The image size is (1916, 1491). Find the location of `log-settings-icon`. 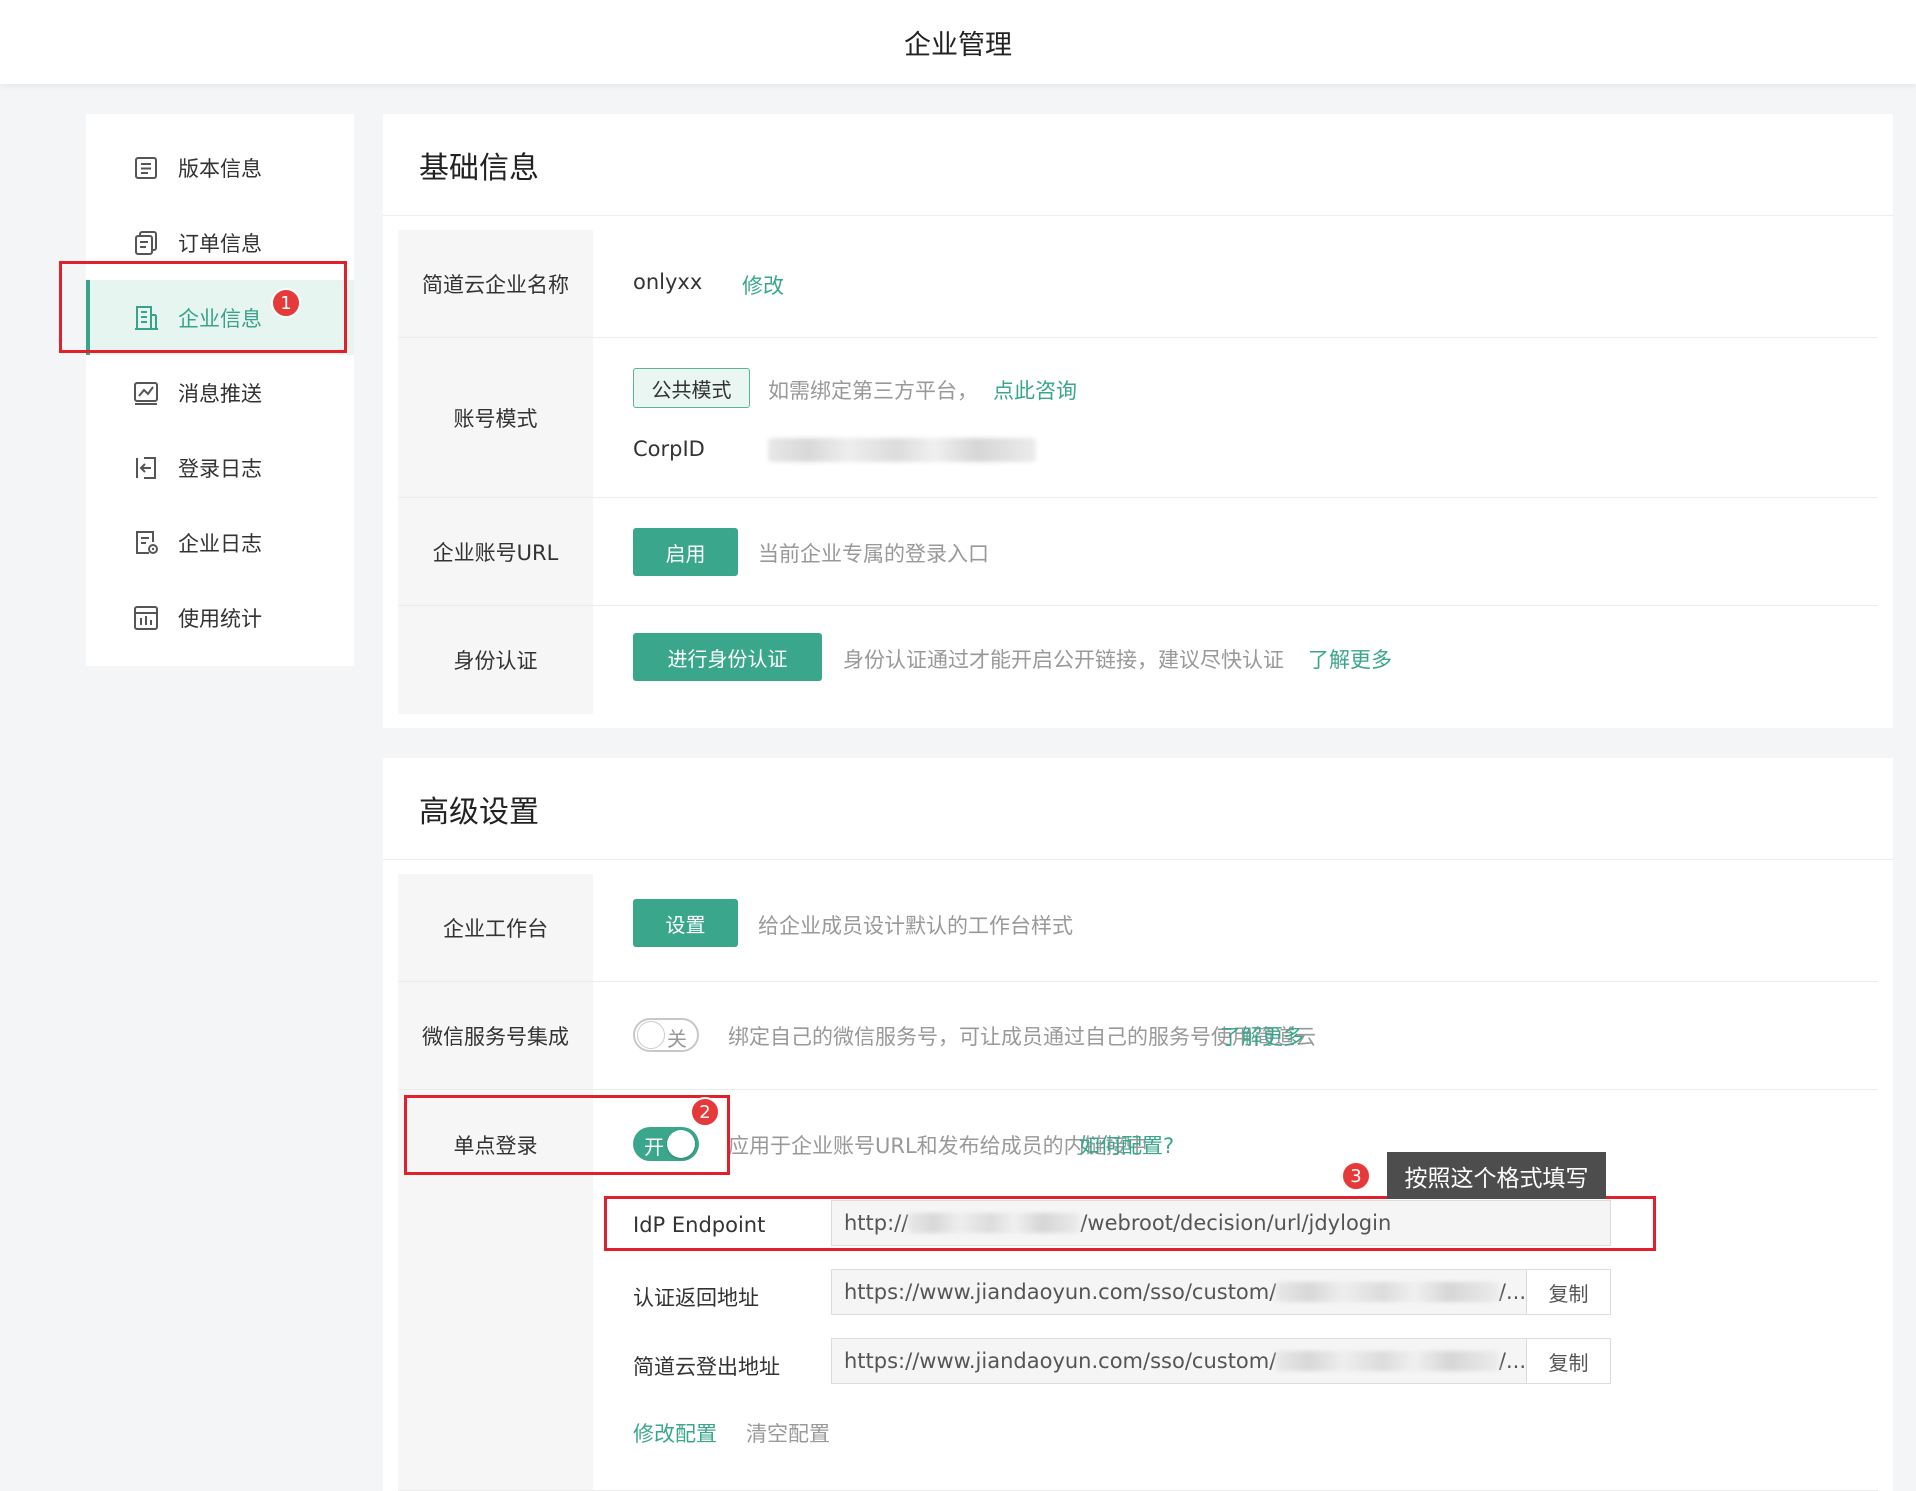

log-settings-icon is located at coordinates (146, 543).